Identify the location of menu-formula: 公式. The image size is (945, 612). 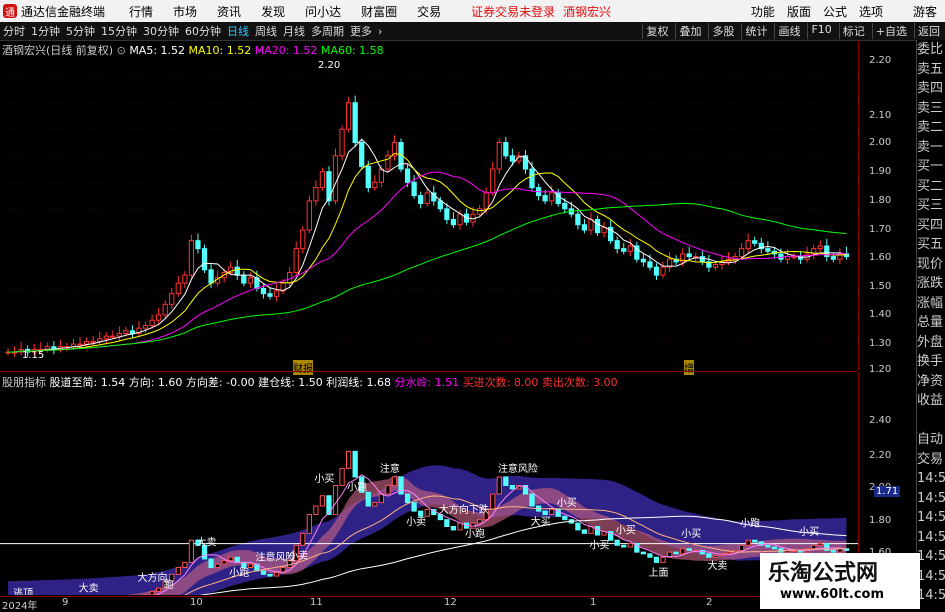
(835, 11).